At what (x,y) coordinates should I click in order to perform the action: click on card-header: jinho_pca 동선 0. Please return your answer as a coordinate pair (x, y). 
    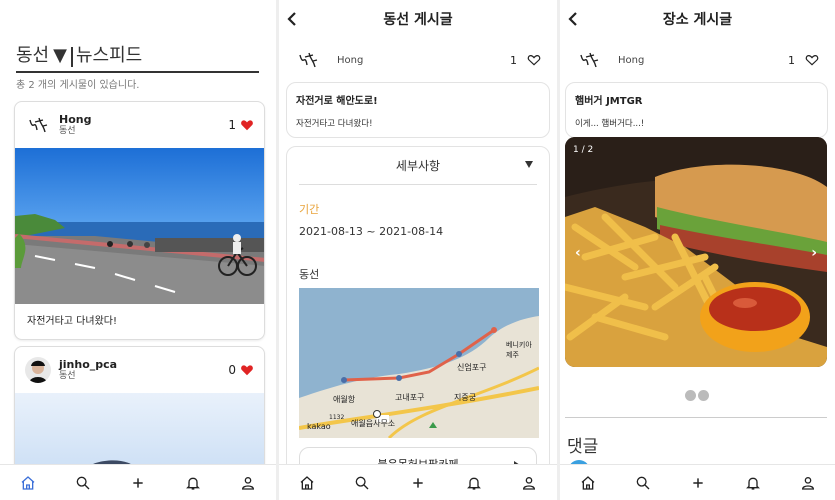
    Looking at the image, I should click on (139, 370).